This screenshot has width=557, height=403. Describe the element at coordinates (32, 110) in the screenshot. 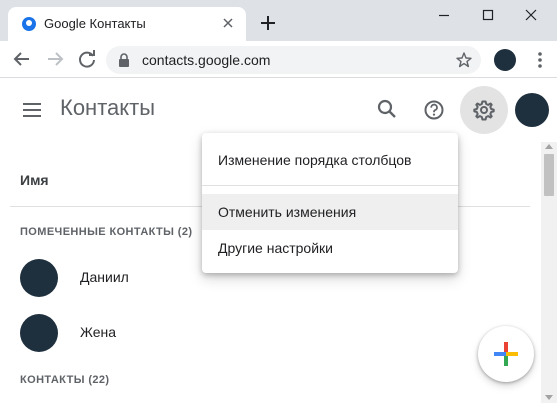

I see `hamburger-icon` at that location.